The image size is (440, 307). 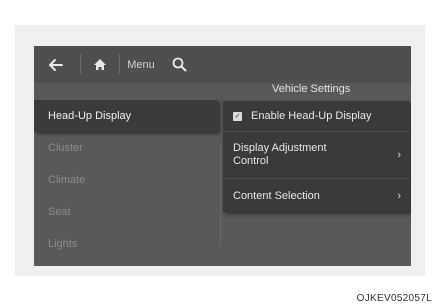 What do you see at coordinates (311, 116) in the screenshot?
I see `option-label: Enable Head-Up Display` at bounding box center [311, 116].